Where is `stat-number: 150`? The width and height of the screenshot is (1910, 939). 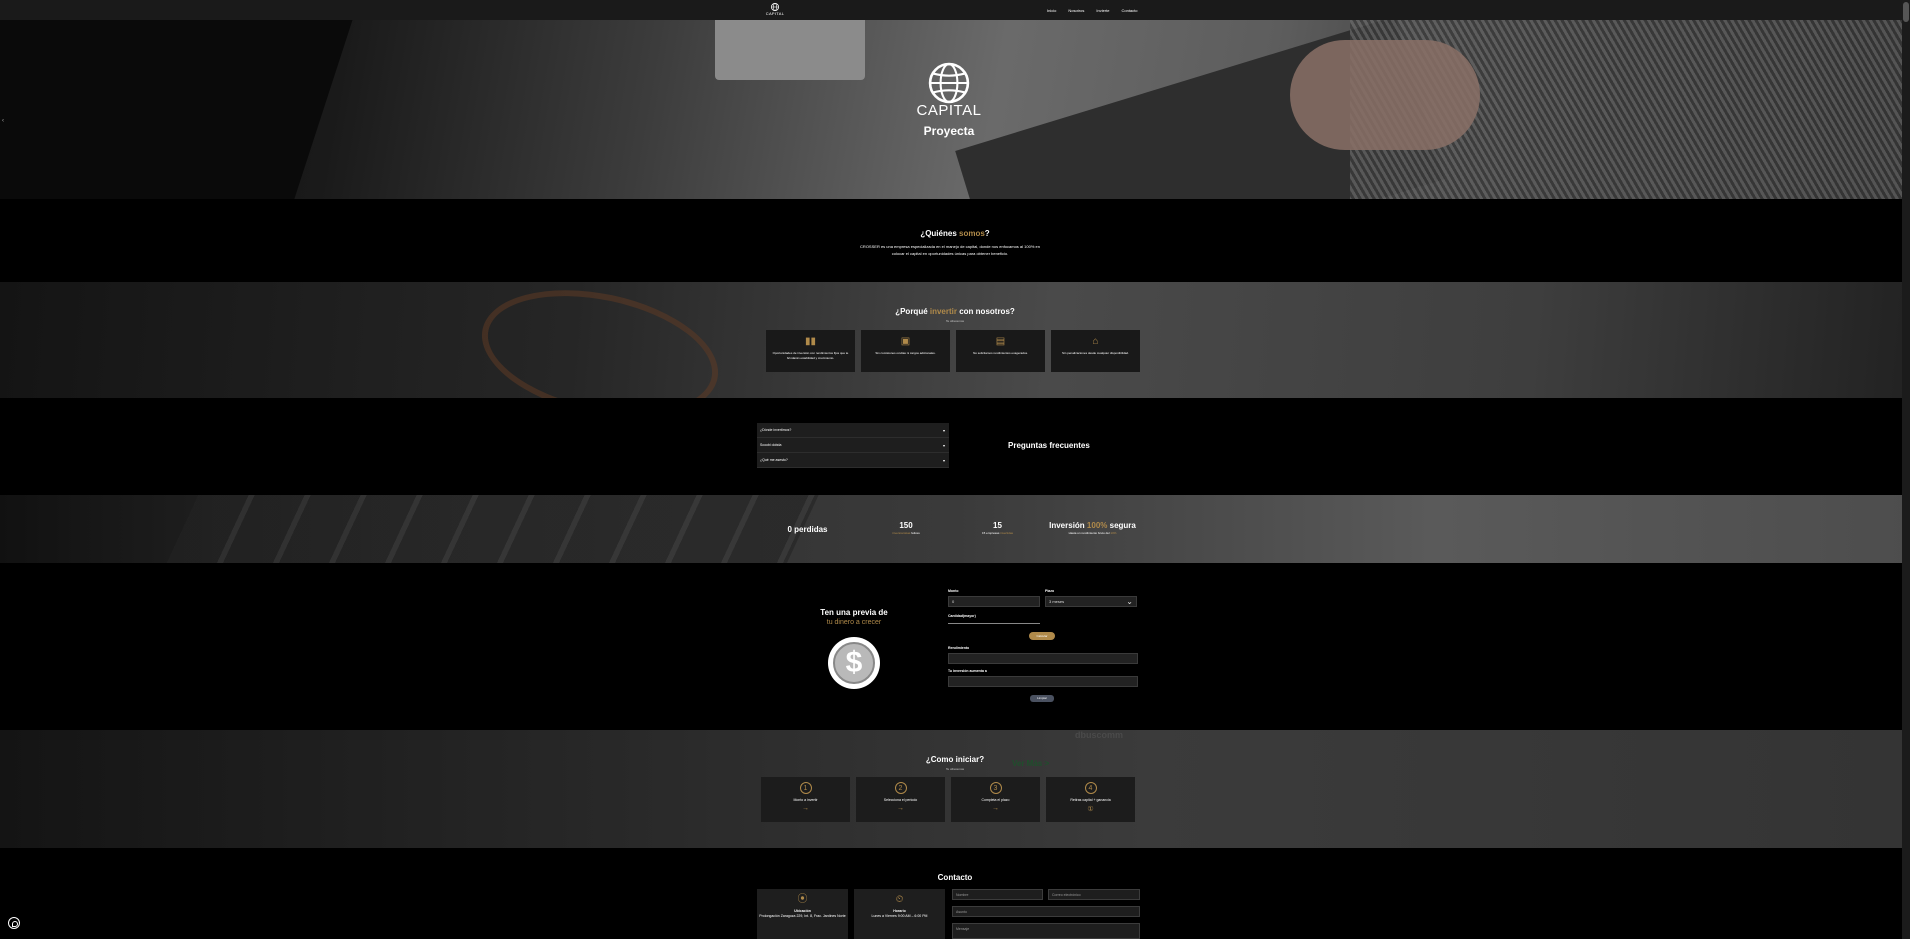 stat-number: 150 is located at coordinates (906, 525).